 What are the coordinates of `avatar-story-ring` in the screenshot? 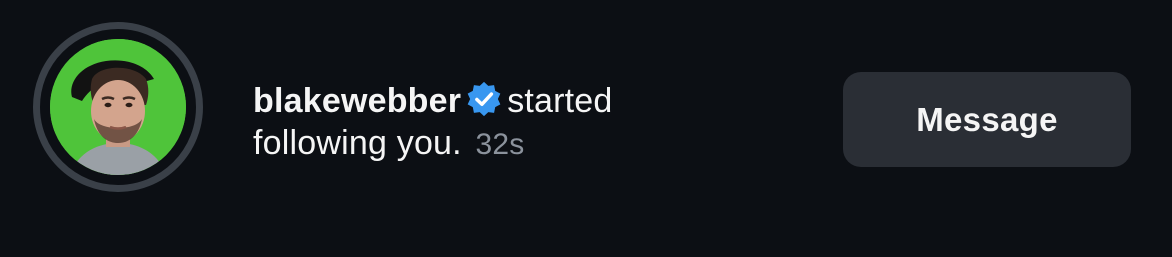 It's located at (118, 107).